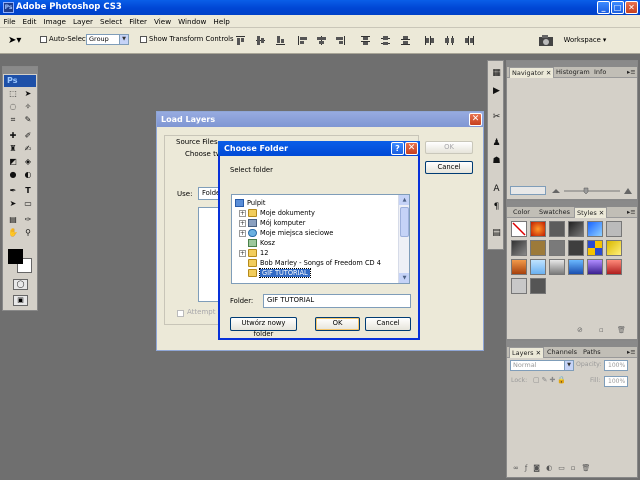 The height and width of the screenshot is (480, 640). Describe the element at coordinates (107, 39) in the screenshot. I see `auto-select-dropdown: Group ▼` at that location.